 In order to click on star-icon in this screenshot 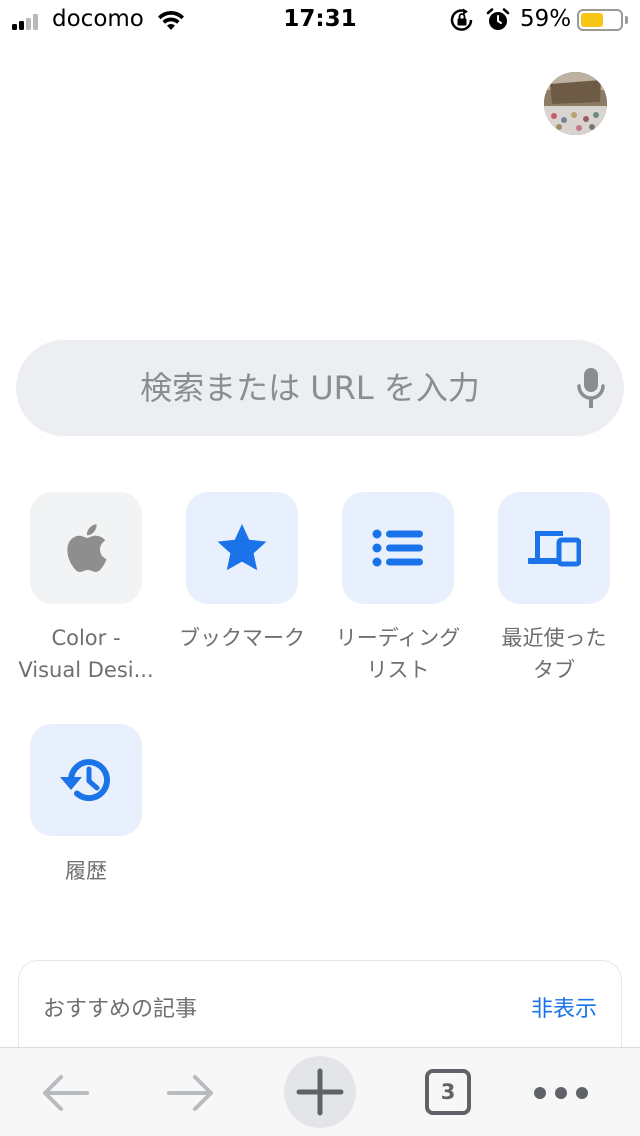, I will do `click(242, 547)`.